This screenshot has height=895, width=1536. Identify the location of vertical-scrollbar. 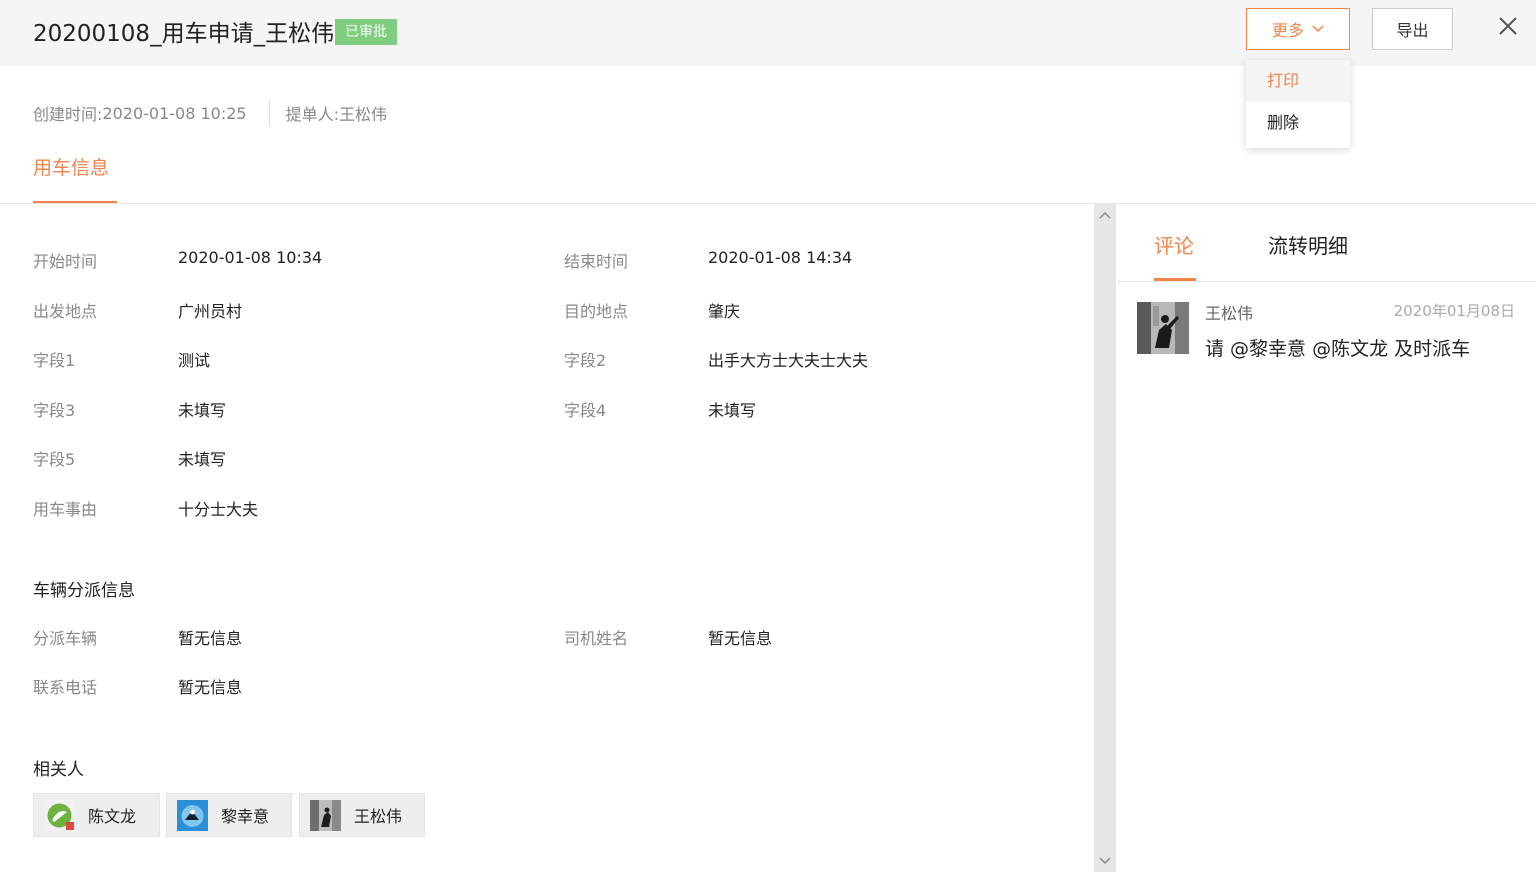
(1105, 538).